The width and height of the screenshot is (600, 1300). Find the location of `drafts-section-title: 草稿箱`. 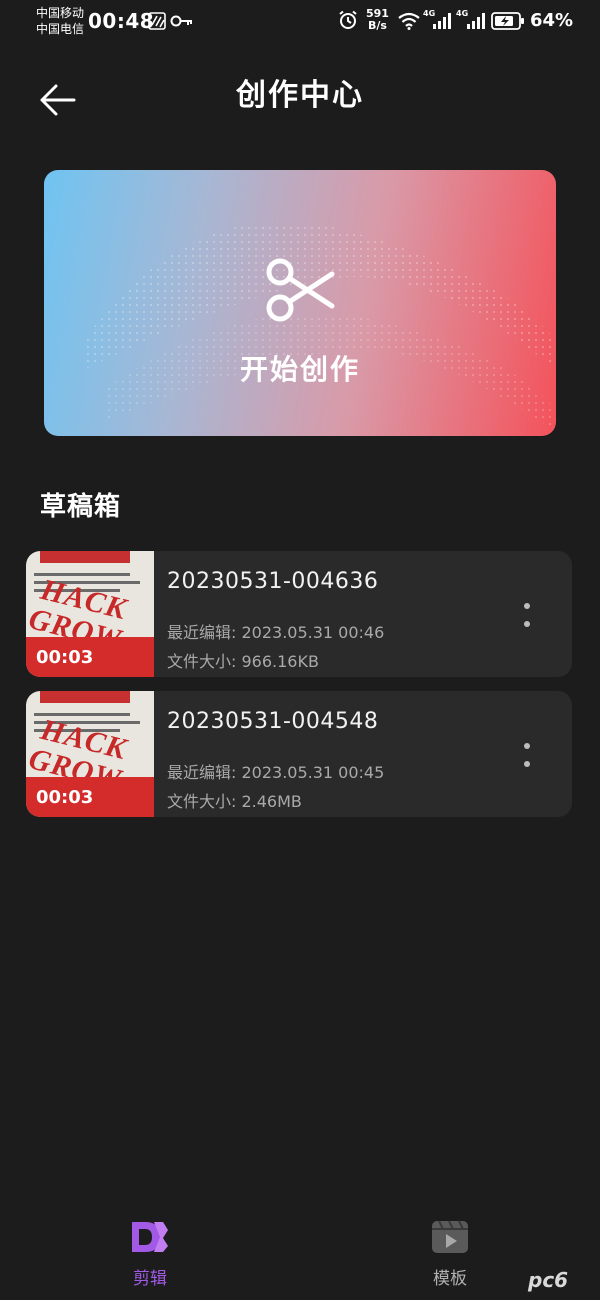

drafts-section-title: 草稿箱 is located at coordinates (81, 507).